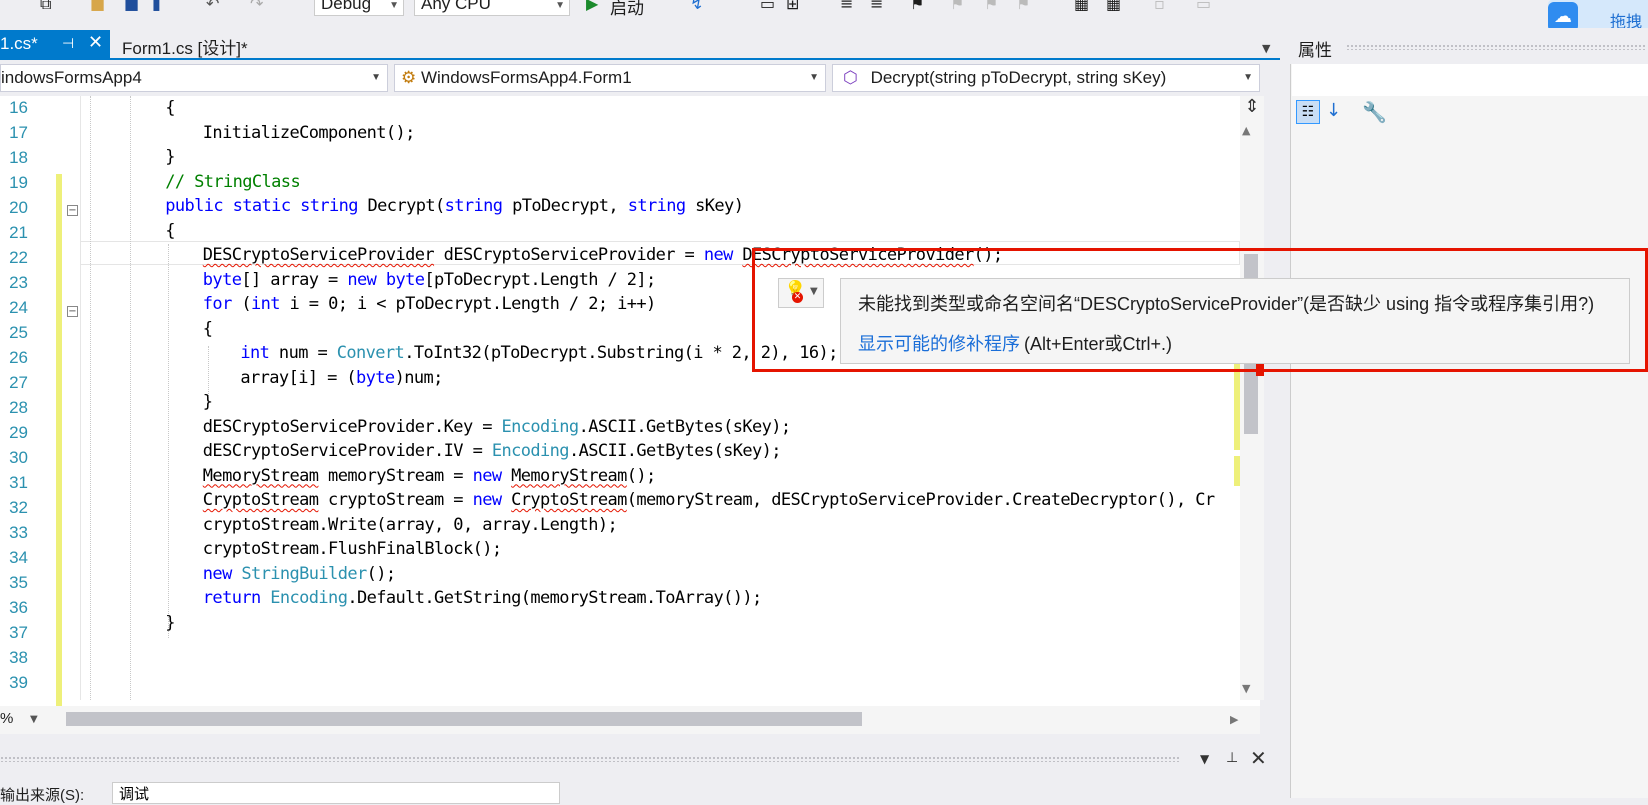  Describe the element at coordinates (464, 719) in the screenshot. I see `horizontal-scroll-thumb` at that location.